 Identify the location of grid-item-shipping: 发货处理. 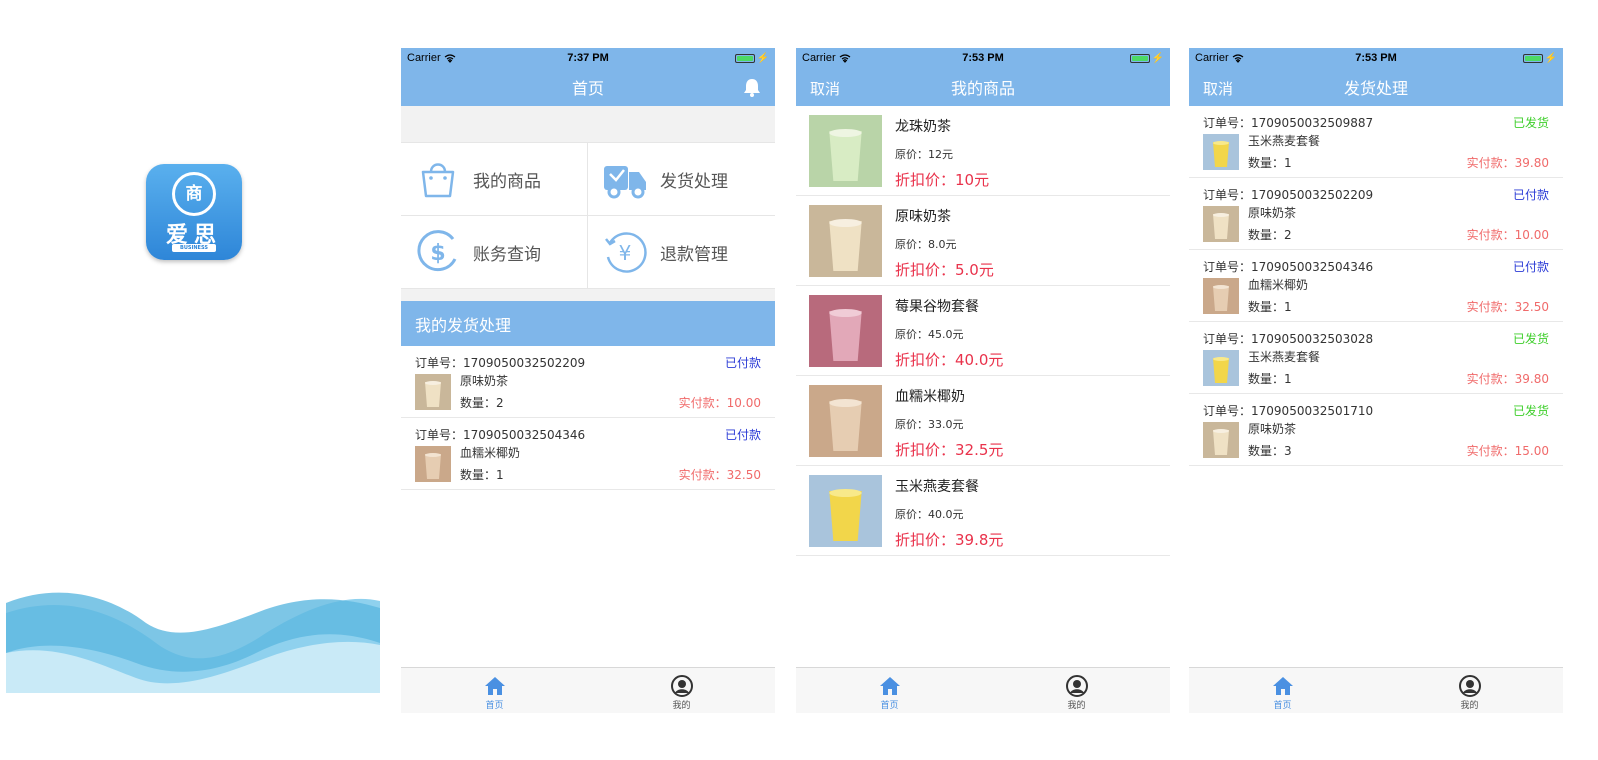
(681, 179).